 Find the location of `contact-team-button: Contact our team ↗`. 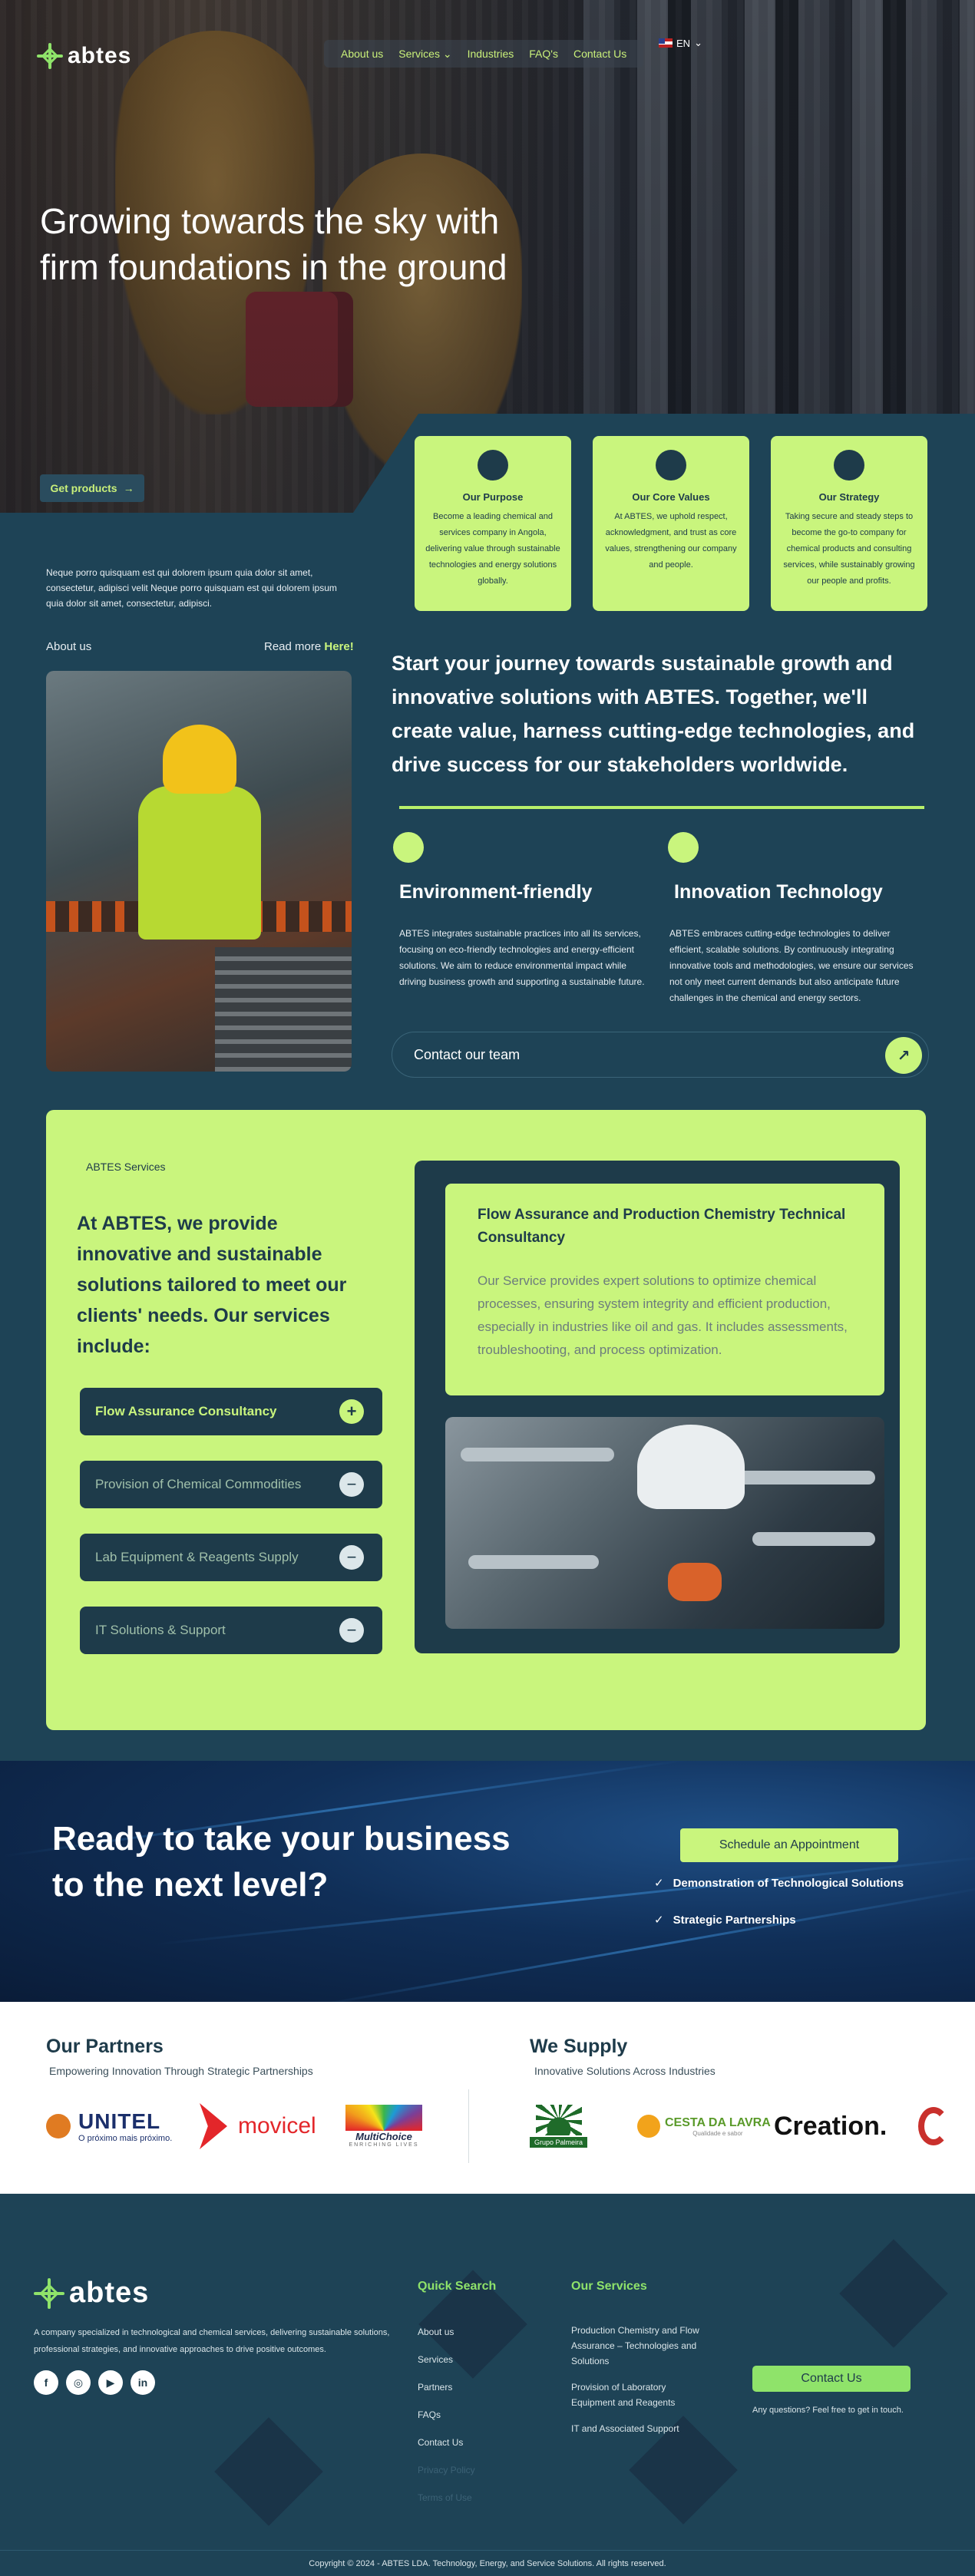

contact-team-button: Contact our team ↗ is located at coordinates (660, 1055).